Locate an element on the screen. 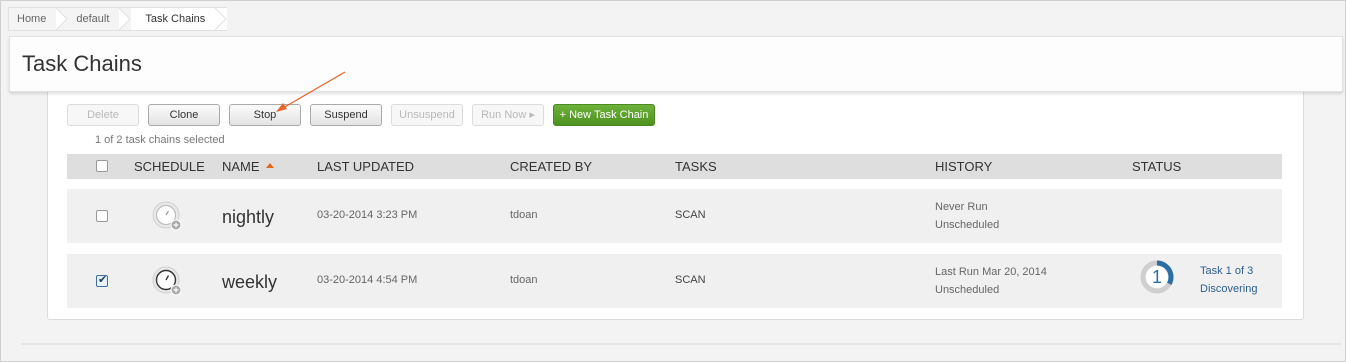  breadcrumb-default: default is located at coordinates (100, 19).